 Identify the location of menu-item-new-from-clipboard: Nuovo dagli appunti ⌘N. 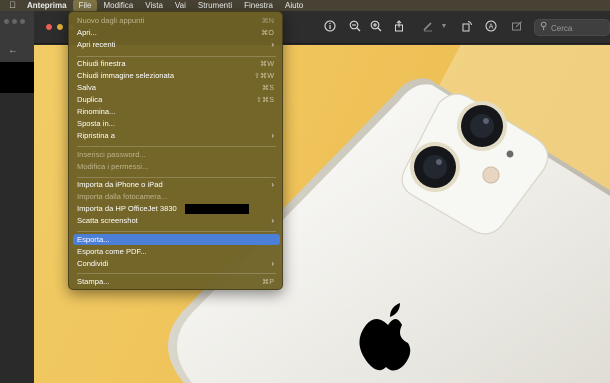
(176, 20).